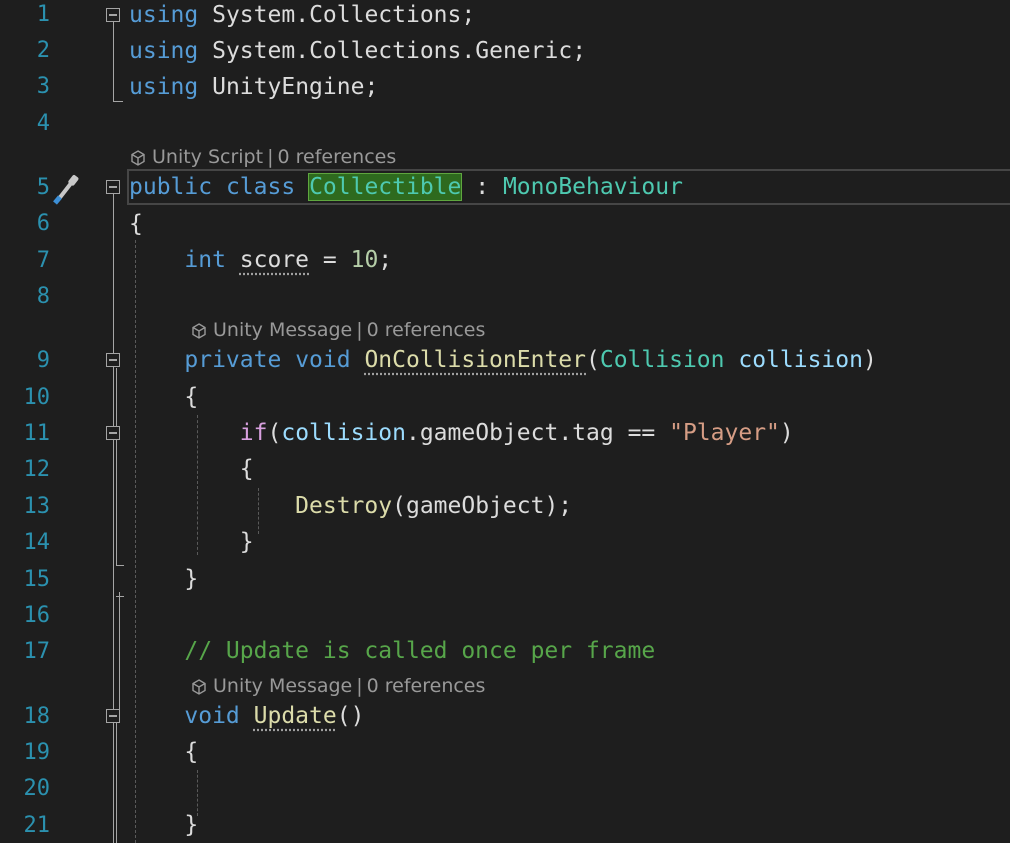 Image resolution: width=1010 pixels, height=843 pixels. Describe the element at coordinates (43, 360) in the screenshot. I see `line-number: 9` at that location.